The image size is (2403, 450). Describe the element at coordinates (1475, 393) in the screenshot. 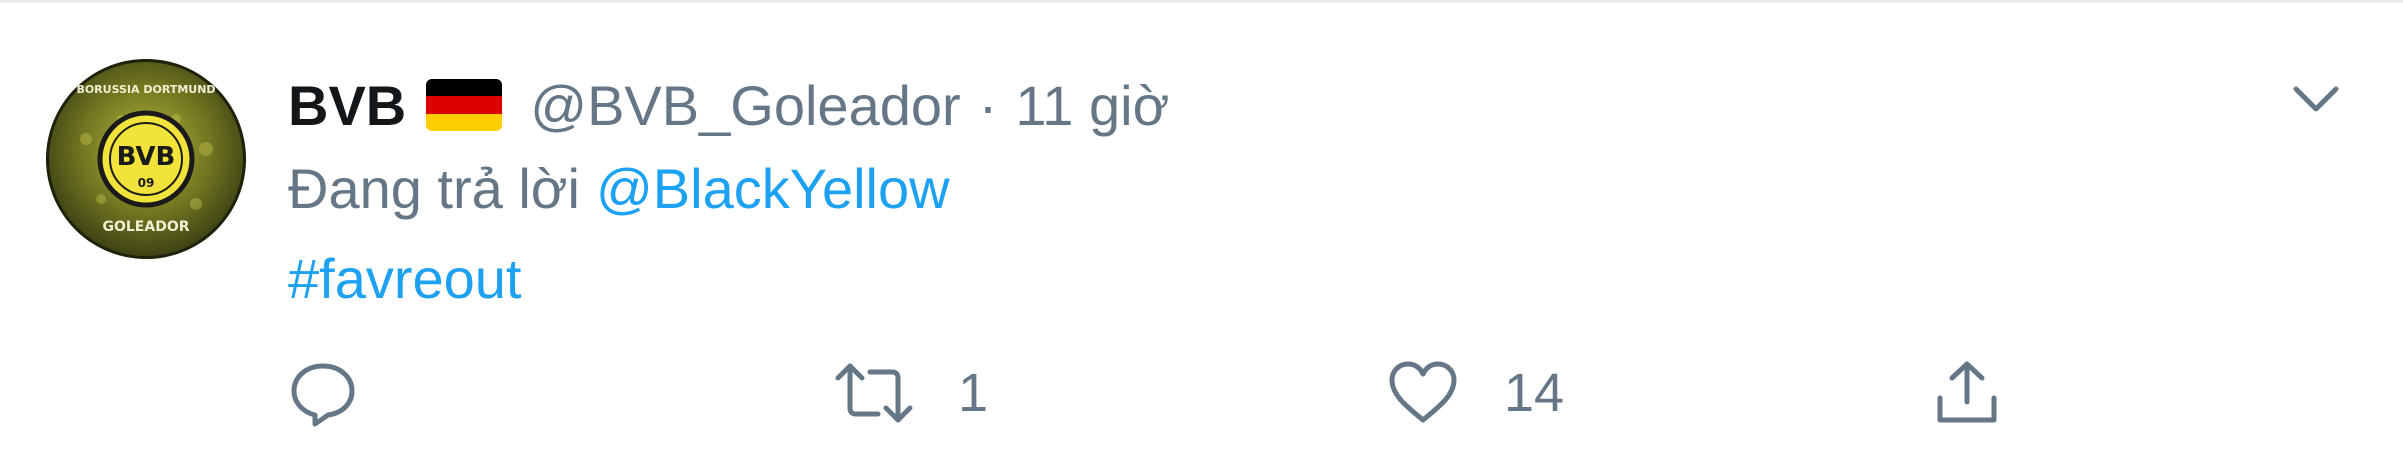

I see `like-button: 14` at that location.